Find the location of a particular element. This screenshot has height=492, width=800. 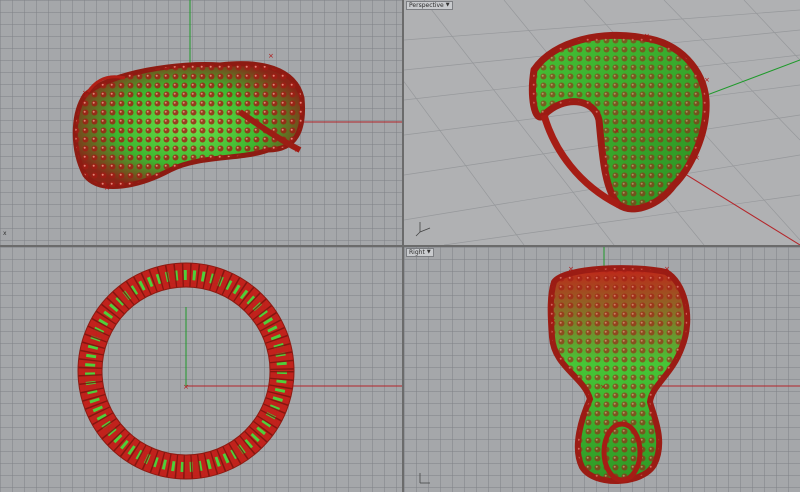

viewport-name: Perspective is located at coordinates (426, 5).